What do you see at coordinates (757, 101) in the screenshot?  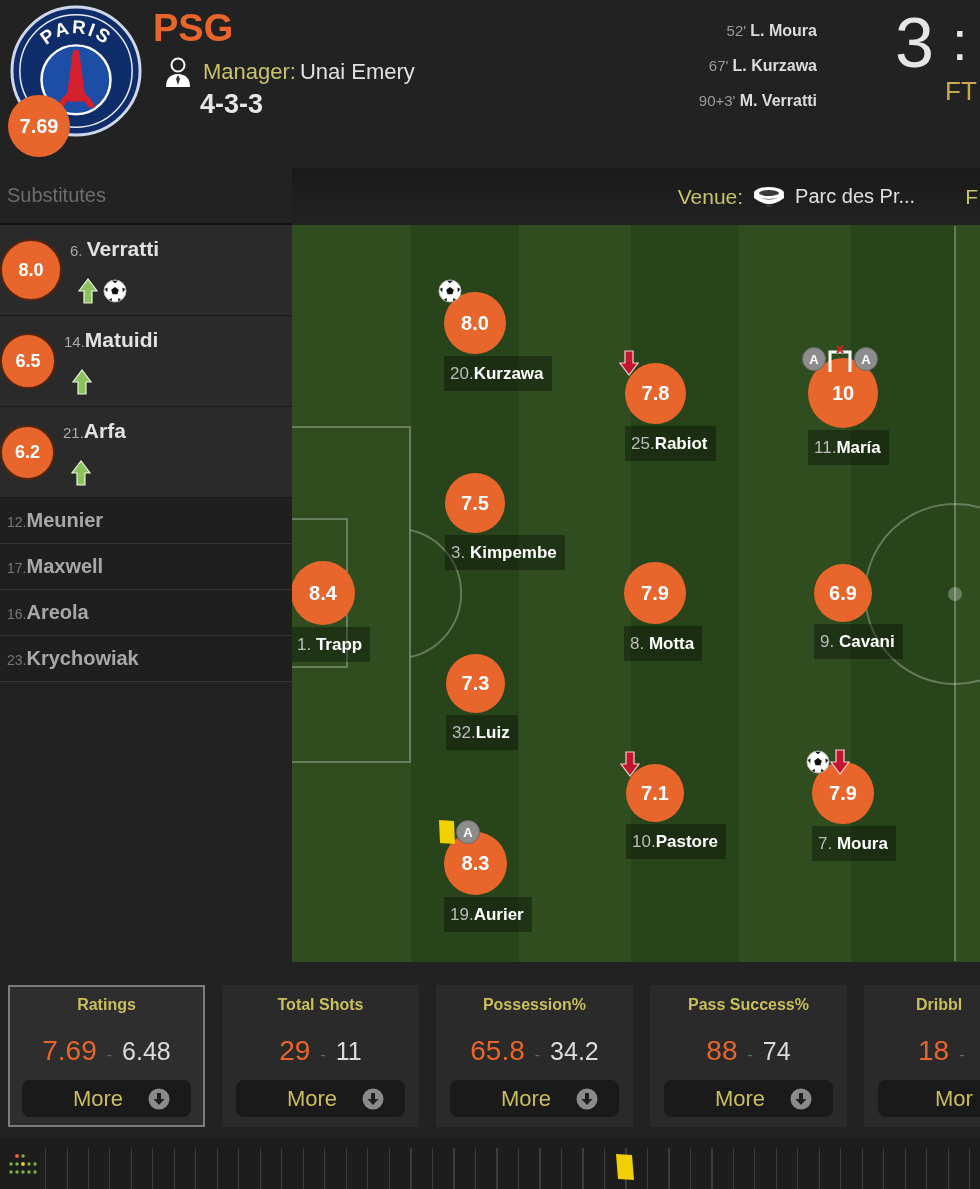 I see `goal-scorer: 90+3' M. Verratti` at bounding box center [757, 101].